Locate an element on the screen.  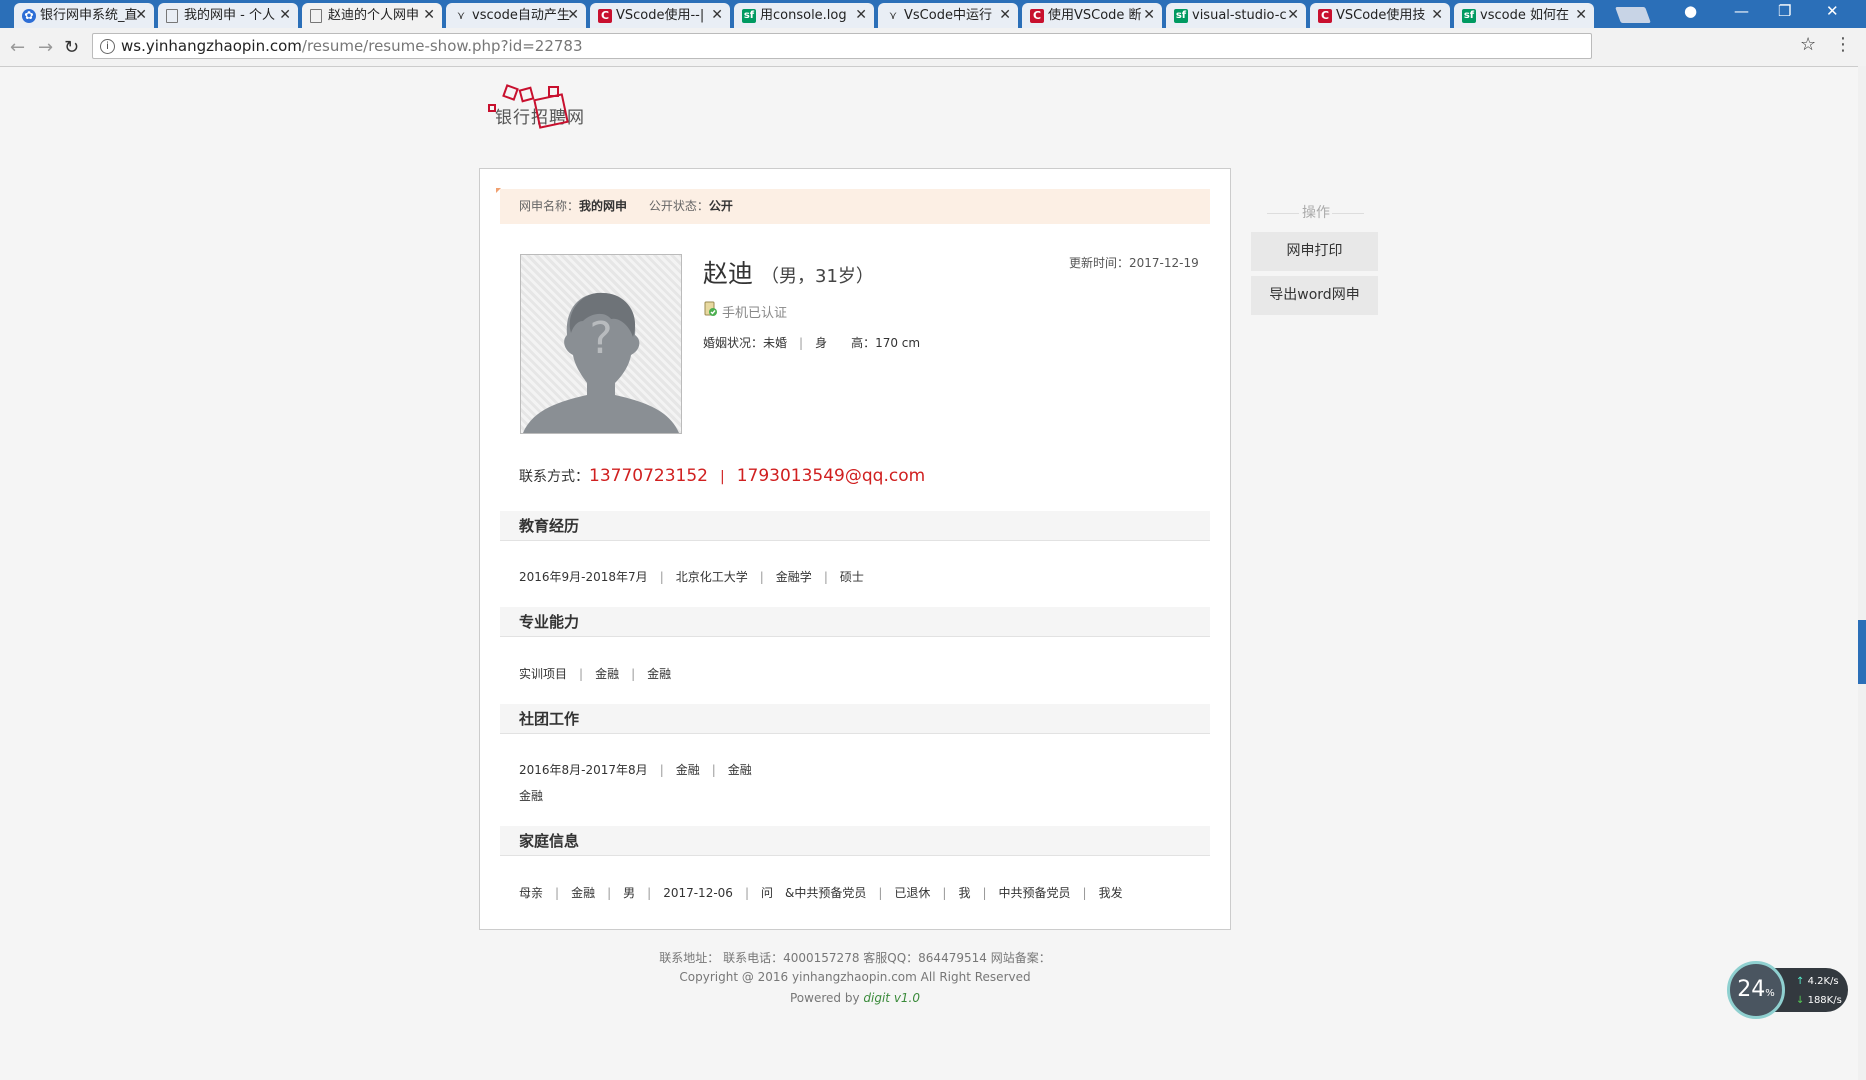
scrollbar-thumb is located at coordinates (1862, 652).